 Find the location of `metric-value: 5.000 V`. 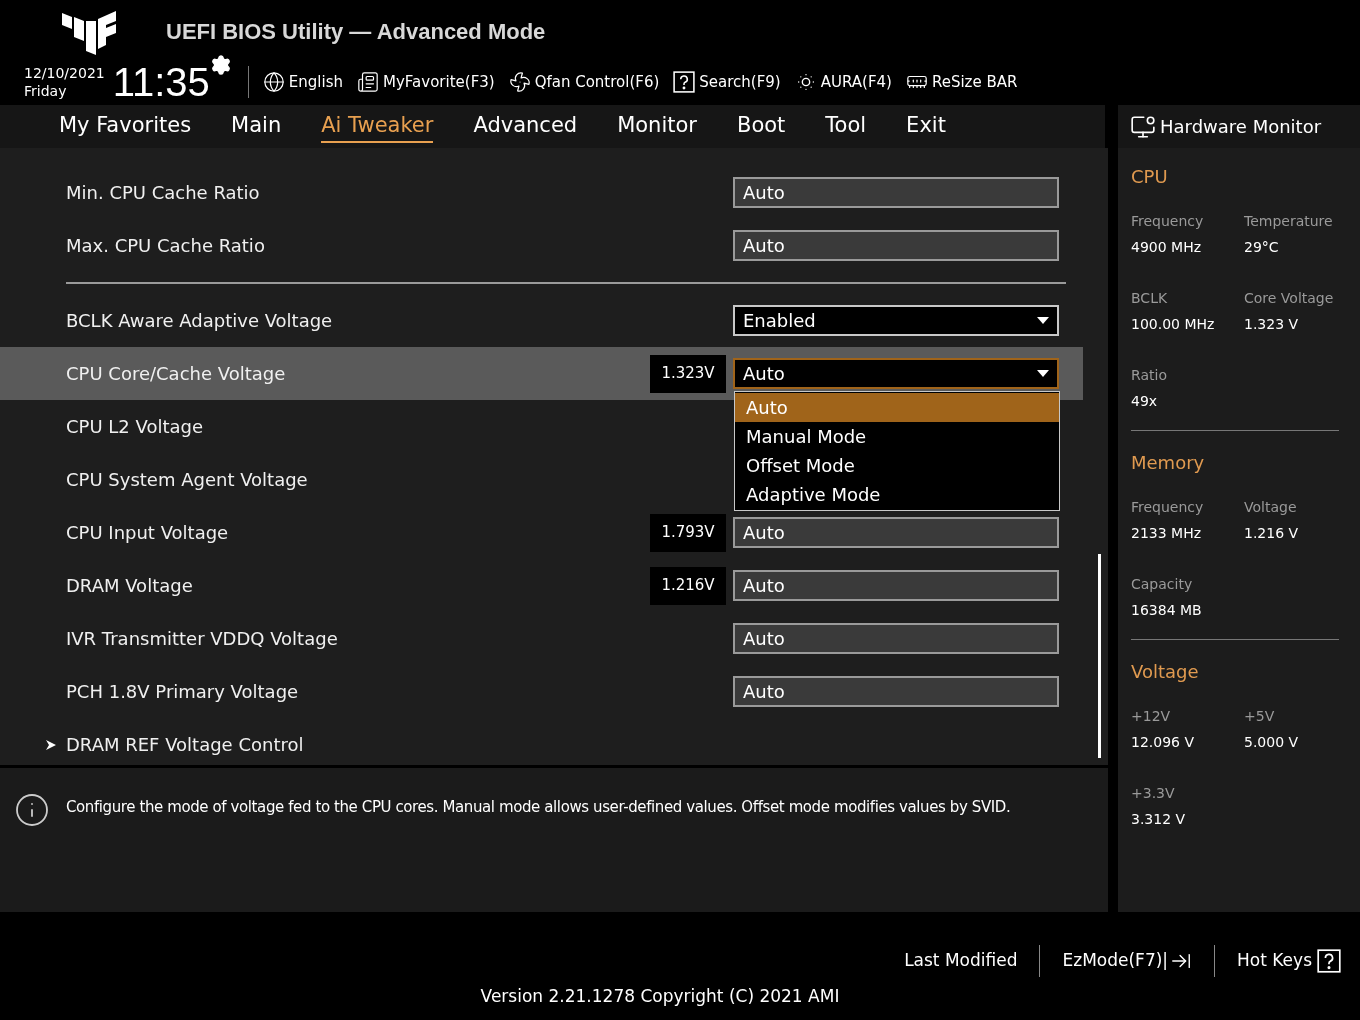

metric-value: 5.000 V is located at coordinates (1272, 742).